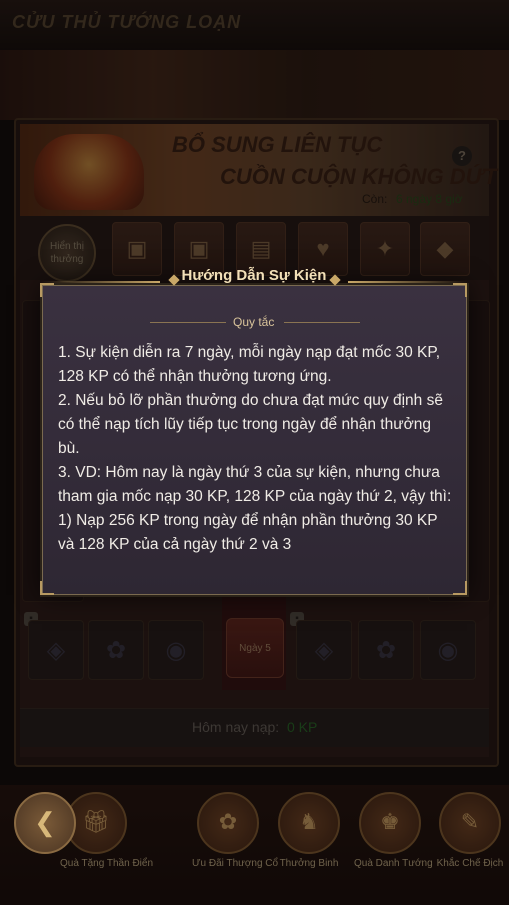 This screenshot has width=509, height=905. I want to click on nav-label: Thưởng Binh, so click(309, 863).